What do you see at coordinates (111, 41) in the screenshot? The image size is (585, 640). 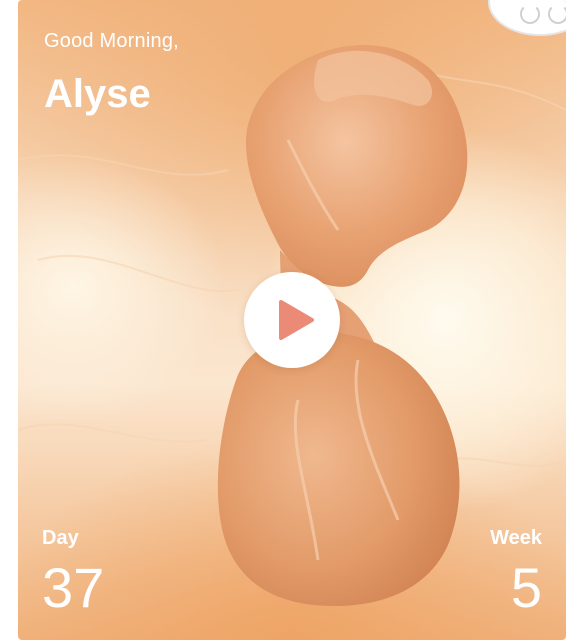 I see `greeting-text: Good Morning,` at bounding box center [111, 41].